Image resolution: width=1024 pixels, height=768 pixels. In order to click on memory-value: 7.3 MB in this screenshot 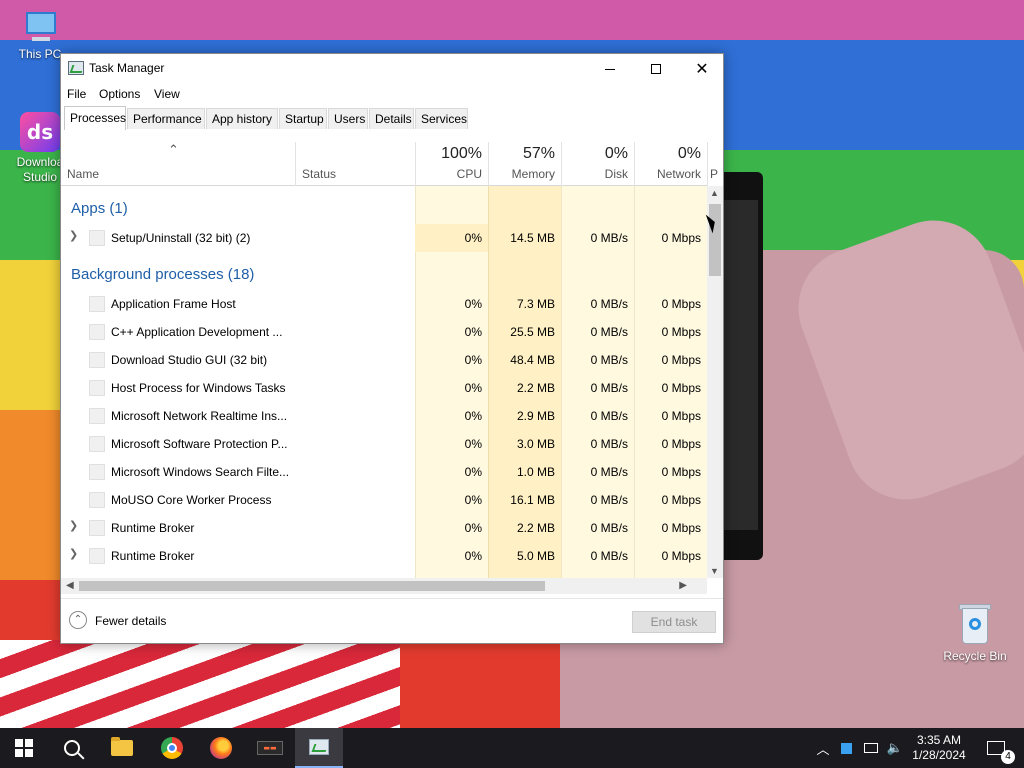, I will do `click(535, 304)`.